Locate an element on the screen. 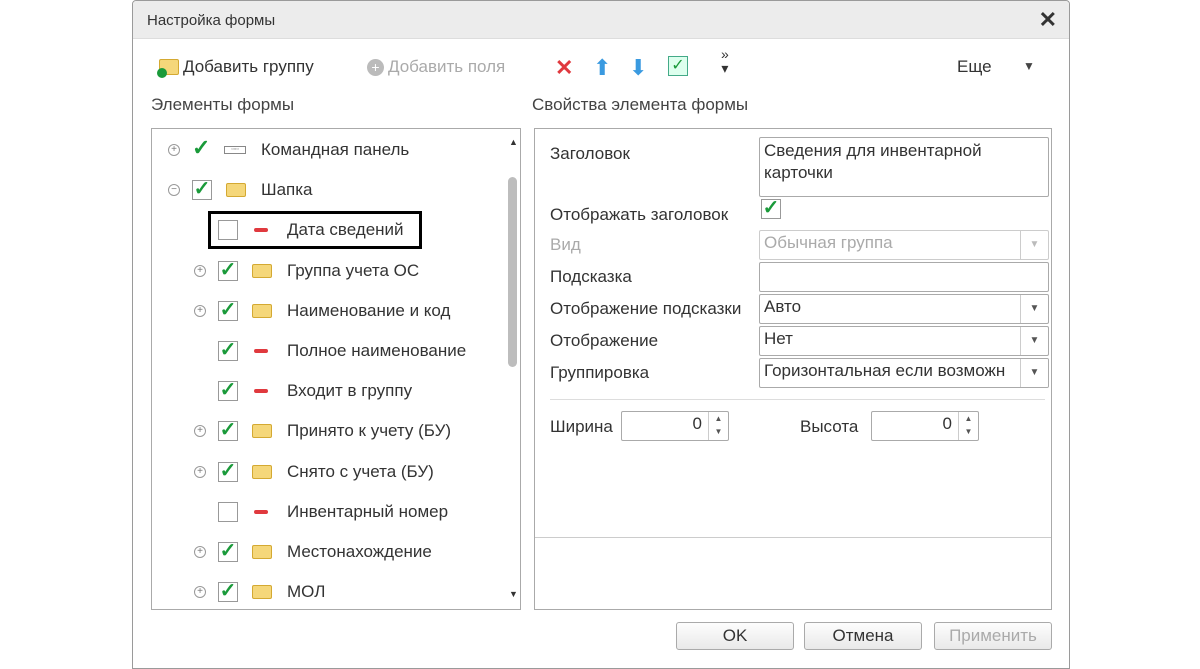 The height and width of the screenshot is (669, 1200). tree-item: ✓ Полное наименование is located at coordinates (327, 351).